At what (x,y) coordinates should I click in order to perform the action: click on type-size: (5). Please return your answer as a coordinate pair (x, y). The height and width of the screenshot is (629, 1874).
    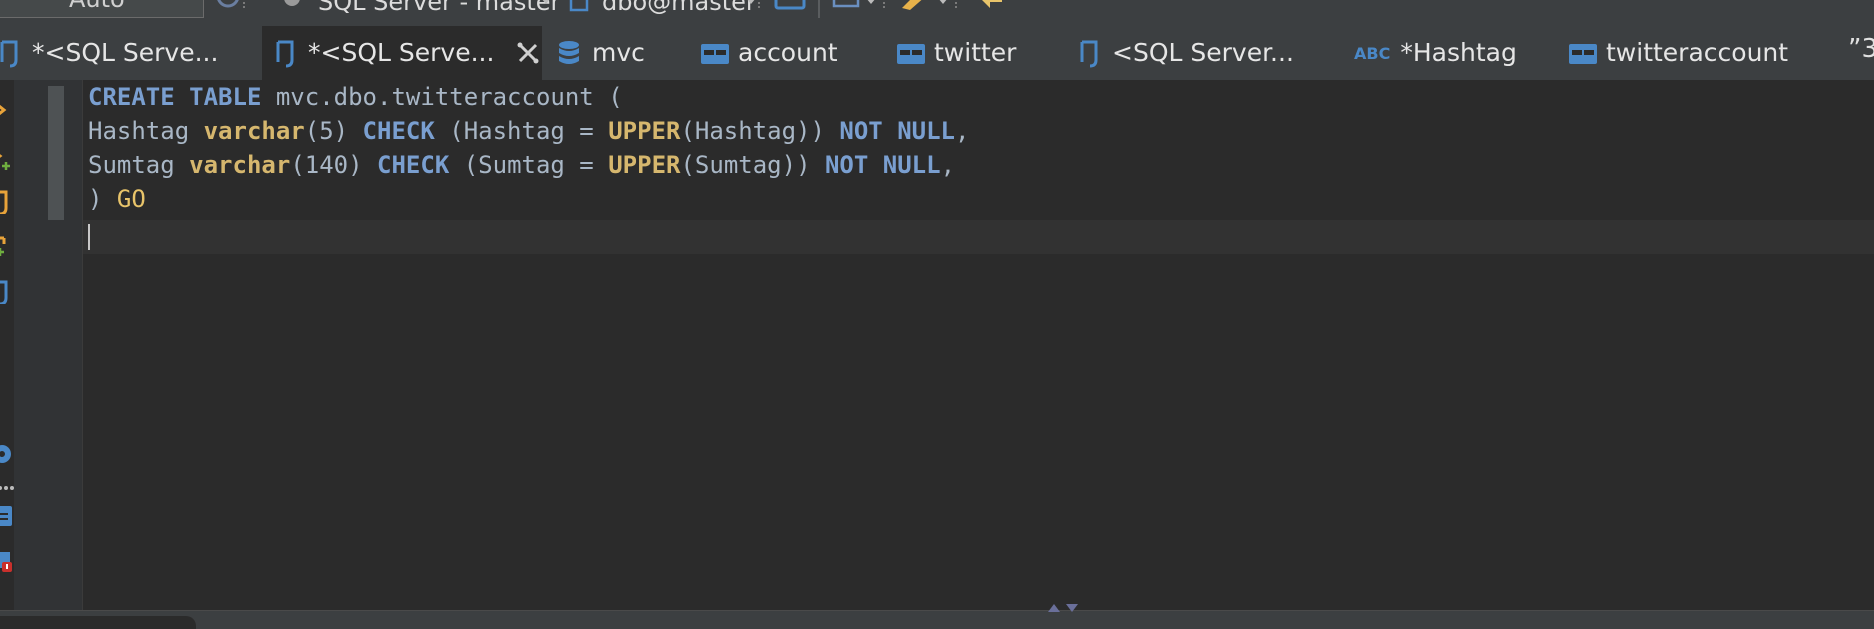
    Looking at the image, I should click on (333, 131).